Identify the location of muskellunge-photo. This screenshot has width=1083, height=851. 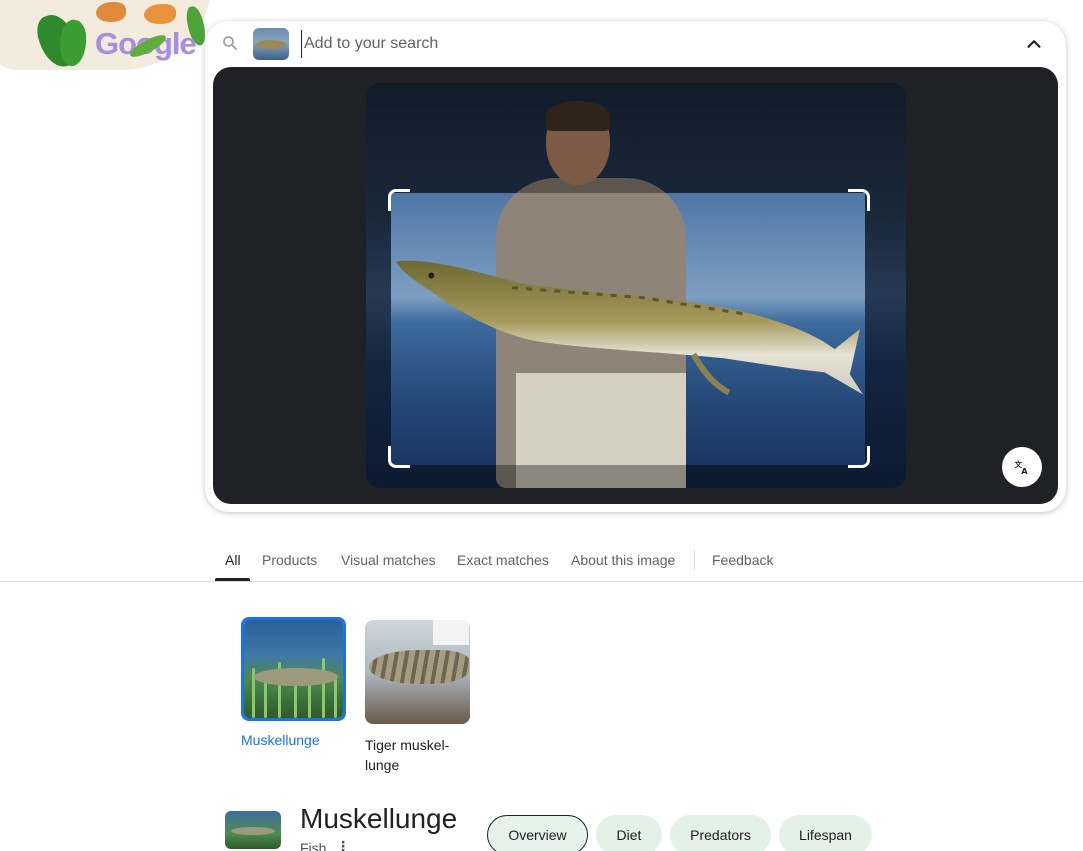
(293, 669).